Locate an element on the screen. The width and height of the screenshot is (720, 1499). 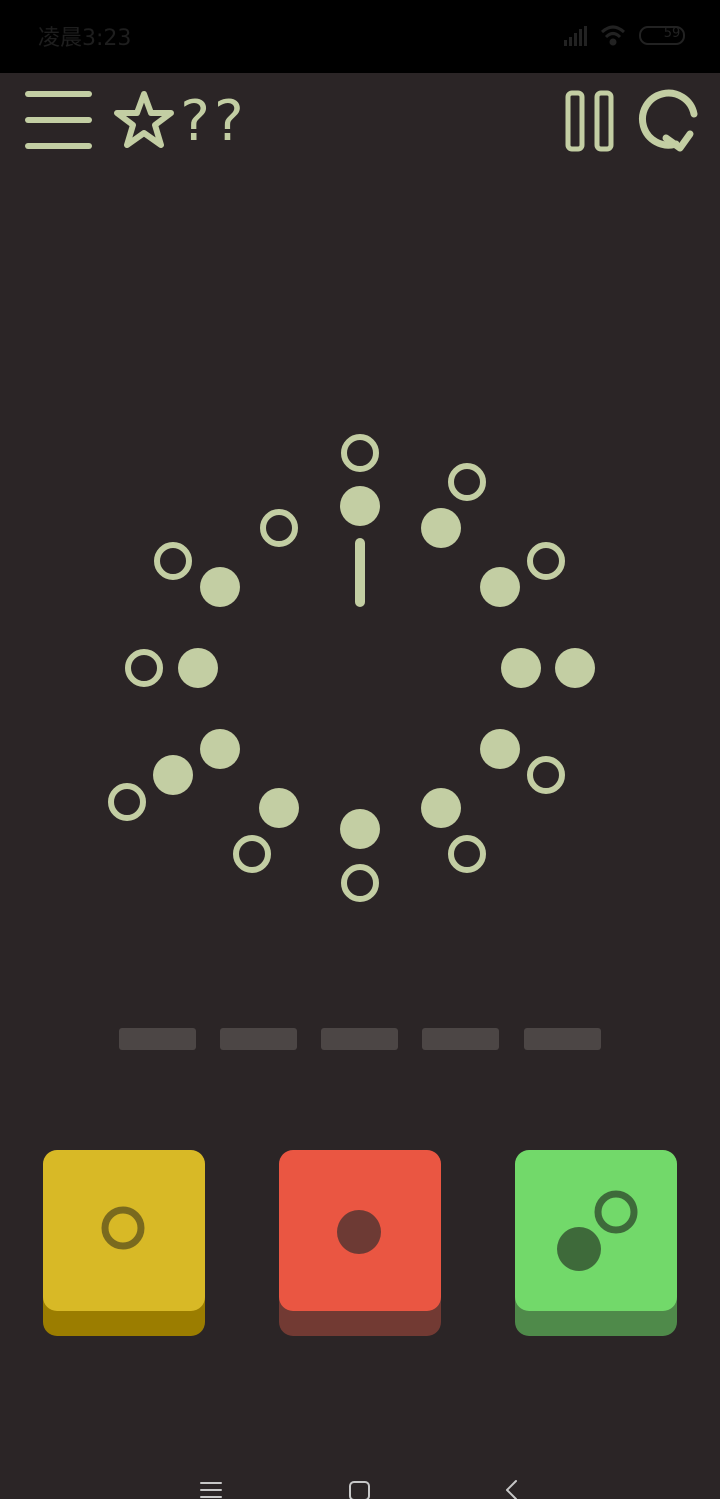
navigation-bar is located at coordinates (358, 1489).